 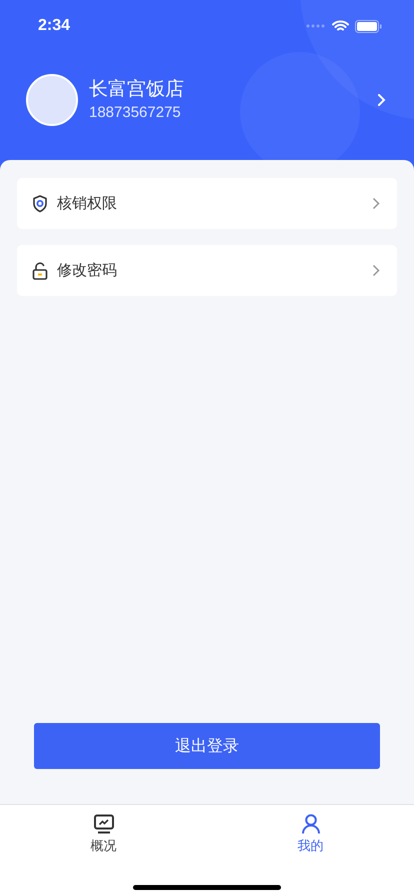 I want to click on person-icon, so click(x=310, y=824).